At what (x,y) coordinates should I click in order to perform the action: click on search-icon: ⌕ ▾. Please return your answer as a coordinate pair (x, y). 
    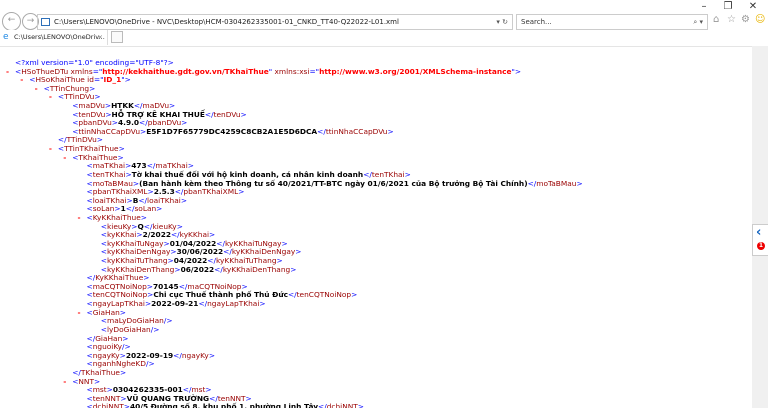
    Looking at the image, I should click on (698, 22).